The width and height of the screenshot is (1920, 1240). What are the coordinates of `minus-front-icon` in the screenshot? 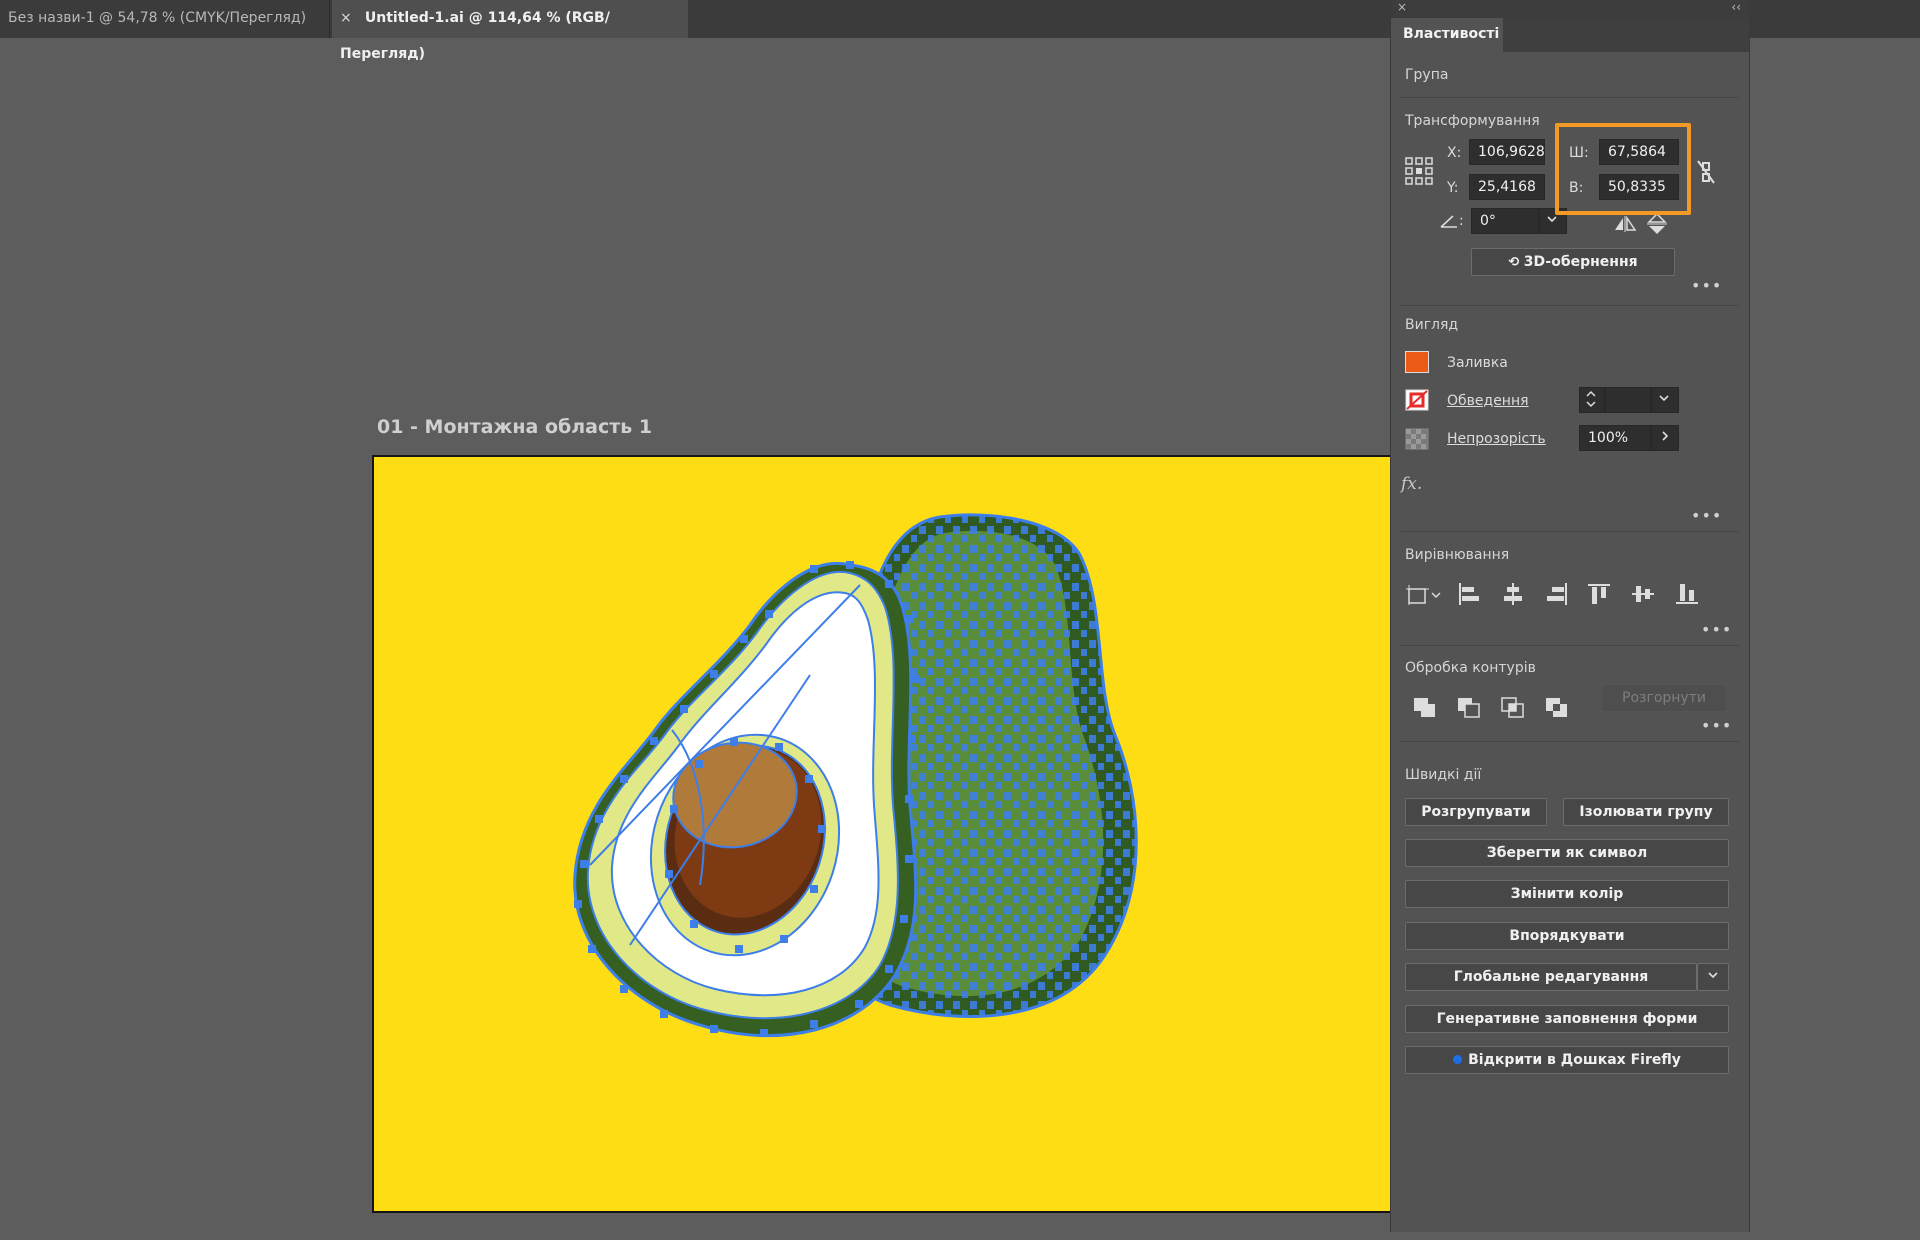 It's located at (1469, 708).